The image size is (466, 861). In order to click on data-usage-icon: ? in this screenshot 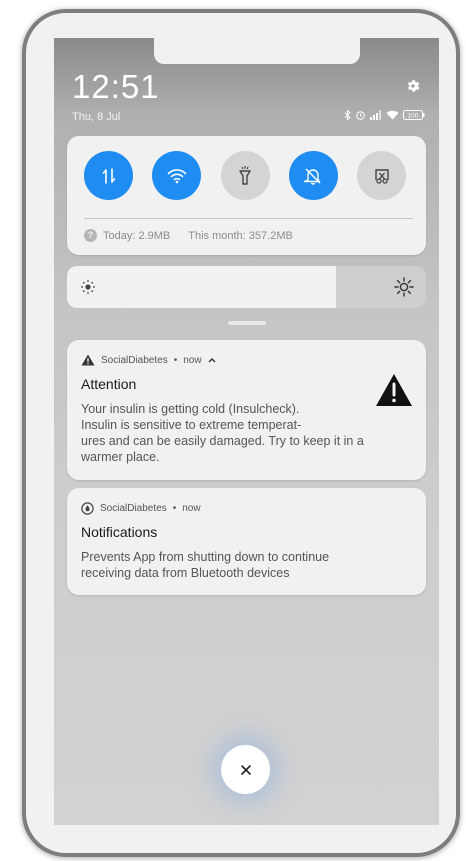, I will do `click(90, 235)`.